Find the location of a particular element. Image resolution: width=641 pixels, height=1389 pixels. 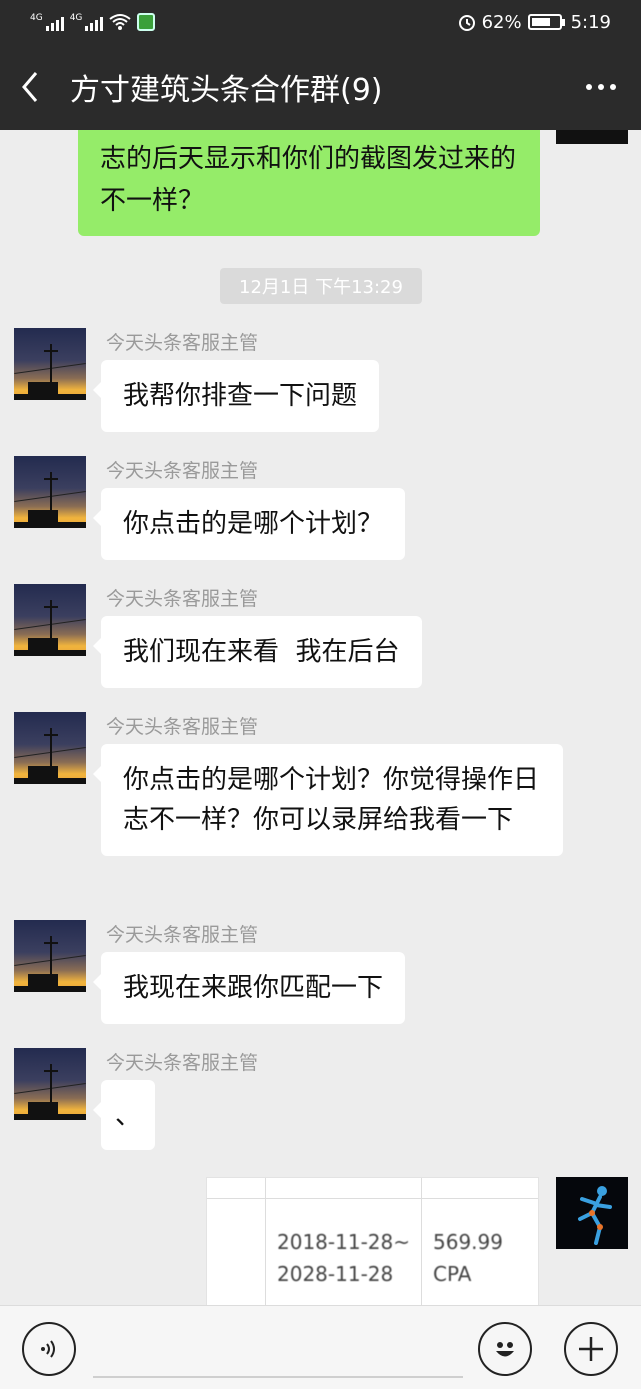

image-date-line1: 2018-11-28~ is located at coordinates (343, 1242).